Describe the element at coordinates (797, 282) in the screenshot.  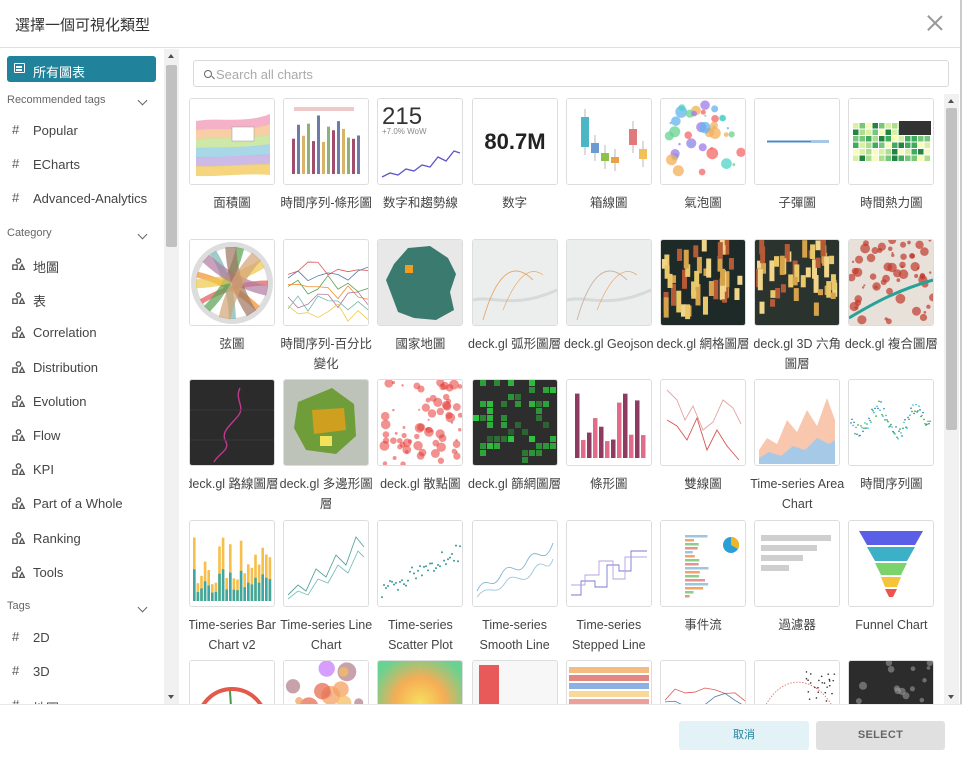
I see `deckgl-hex-thumbnail` at that location.